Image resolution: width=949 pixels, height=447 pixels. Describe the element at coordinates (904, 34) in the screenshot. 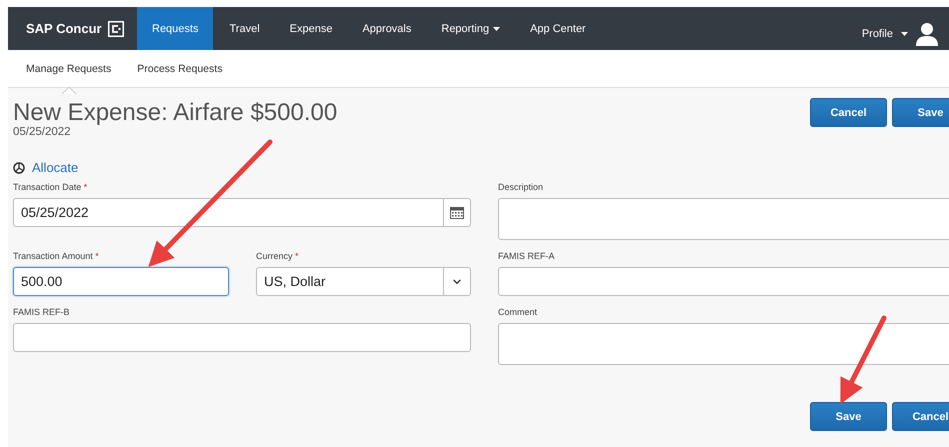

I see `caret-icon` at that location.